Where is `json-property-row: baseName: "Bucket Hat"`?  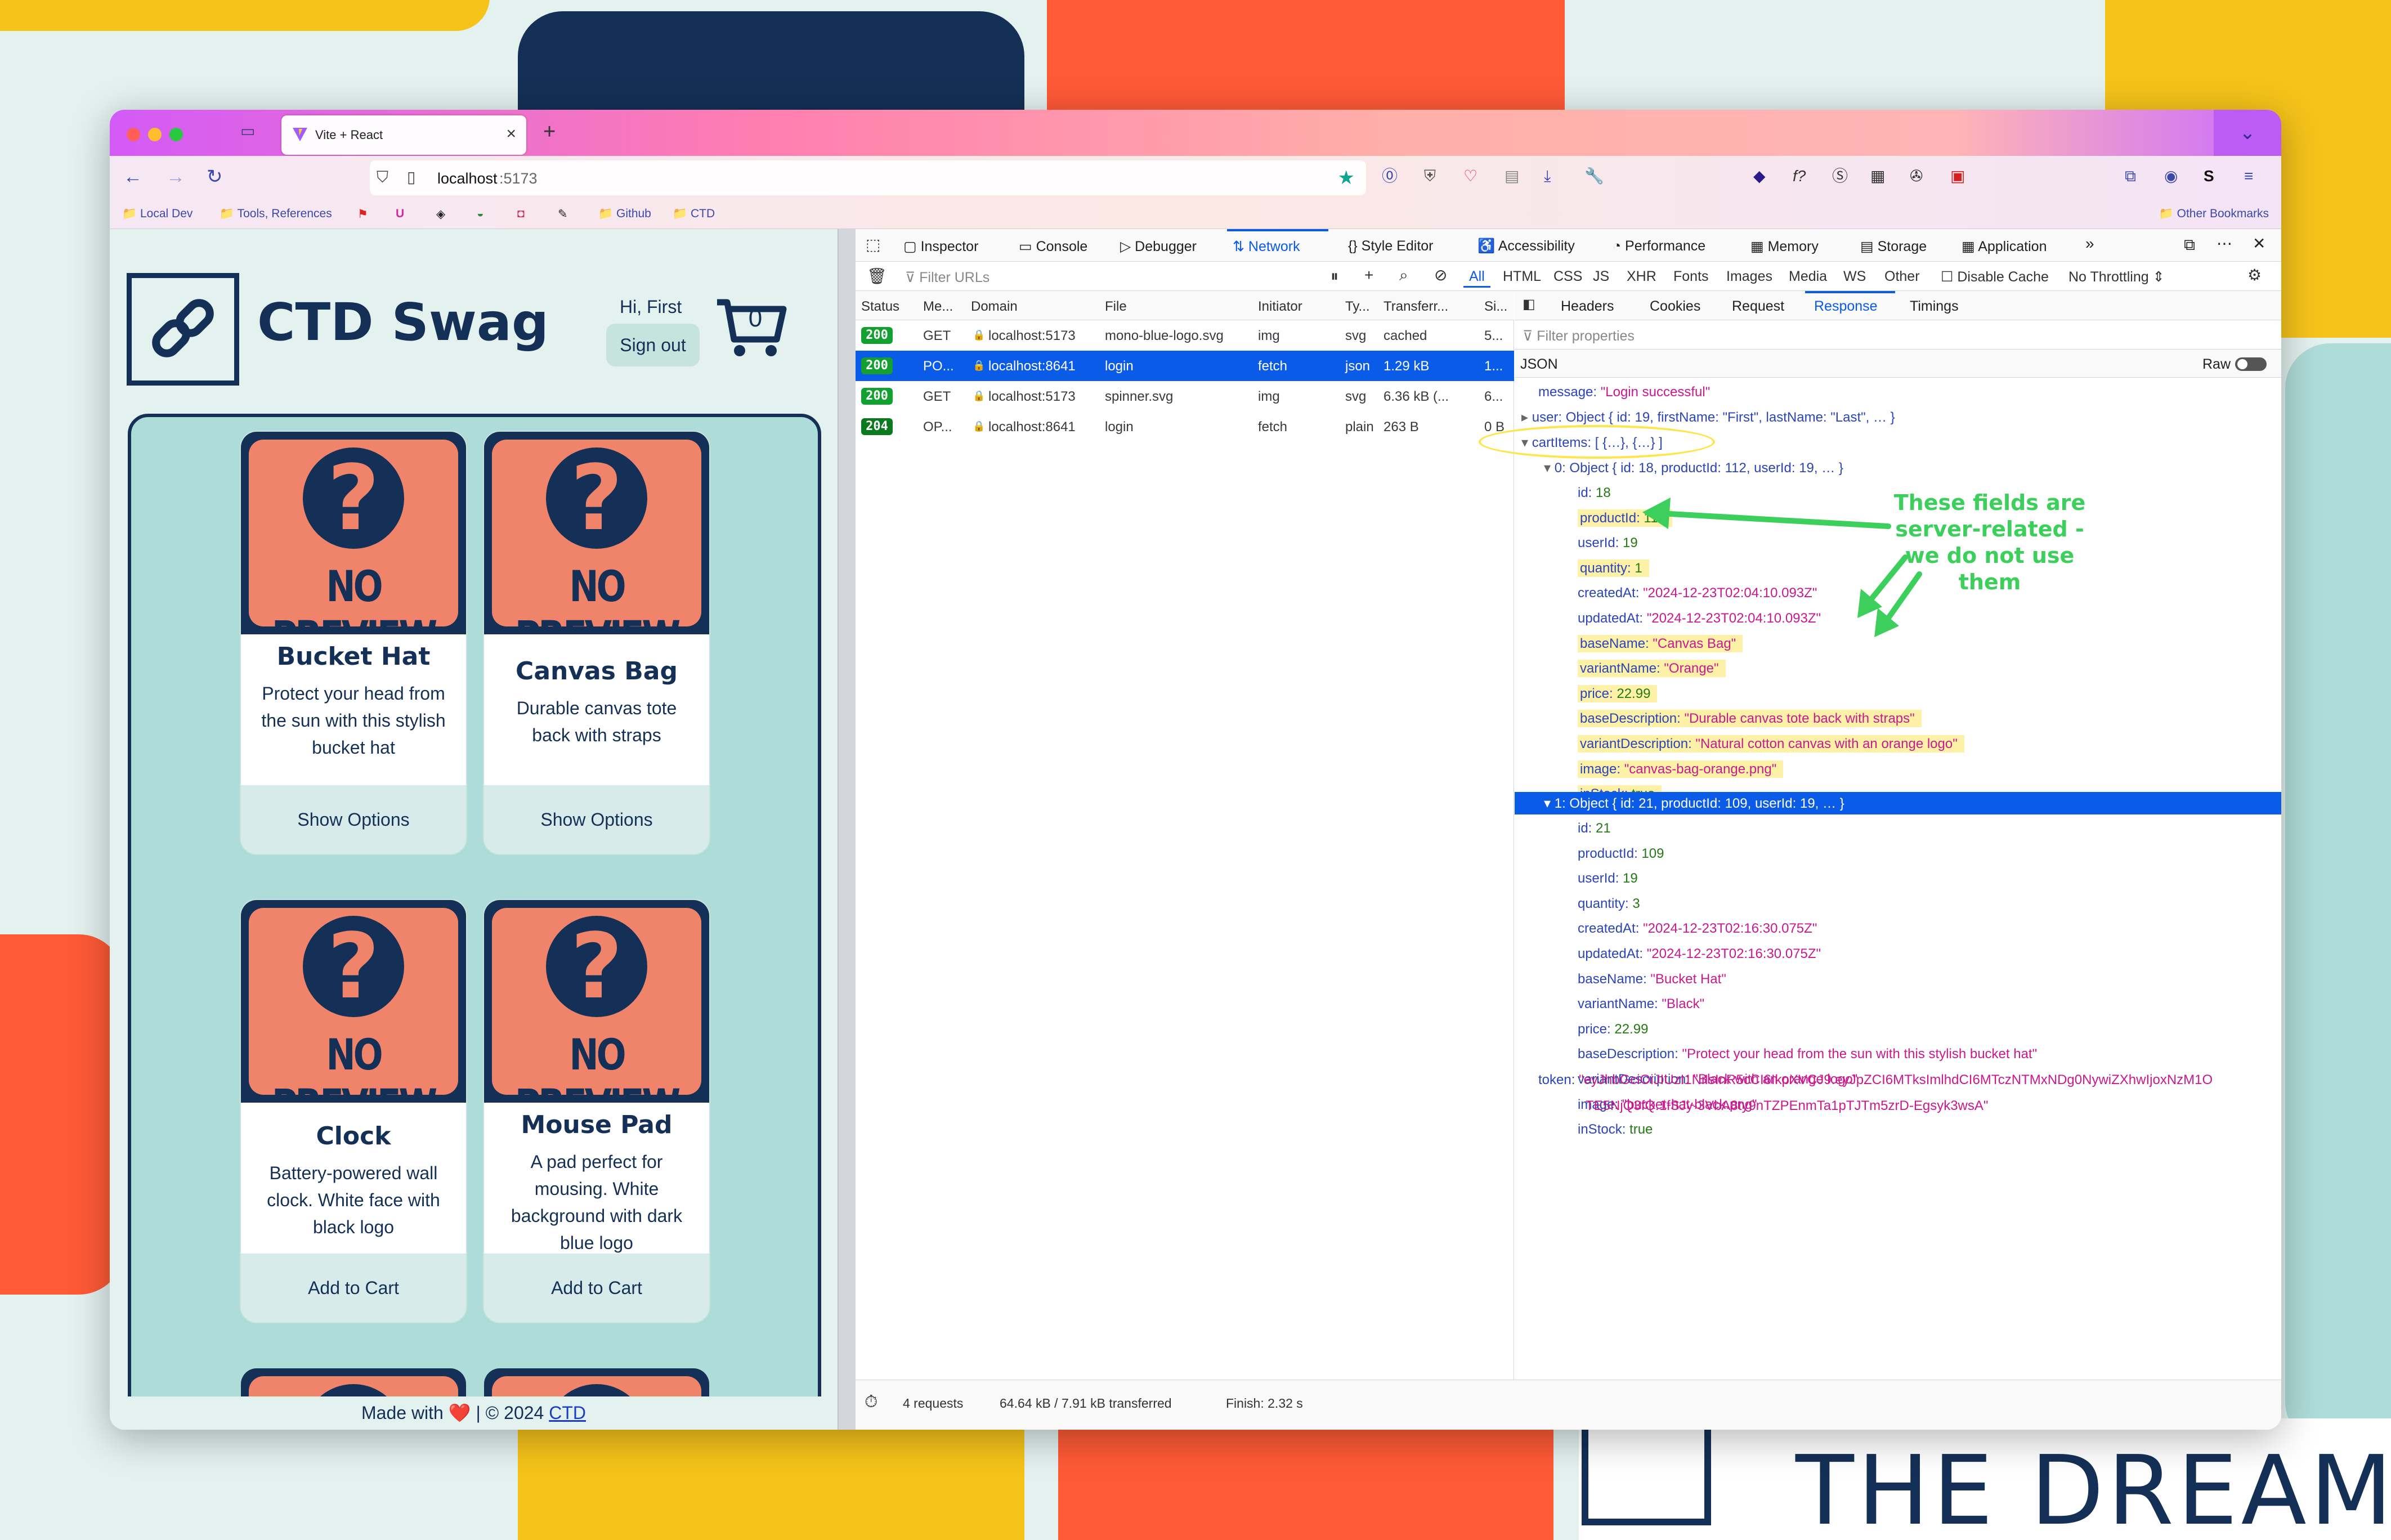 json-property-row: baseName: "Bucket Hat" is located at coordinates (1652, 979).